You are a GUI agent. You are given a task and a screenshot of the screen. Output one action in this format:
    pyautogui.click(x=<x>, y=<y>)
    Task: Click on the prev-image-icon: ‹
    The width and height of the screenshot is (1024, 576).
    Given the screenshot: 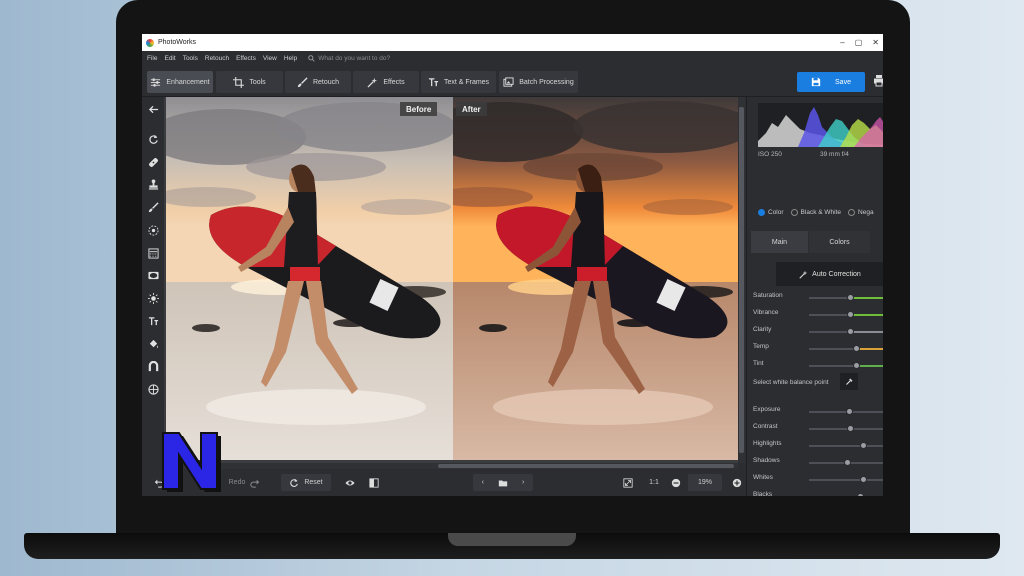 What is the action you would take?
    pyautogui.click(x=483, y=482)
    